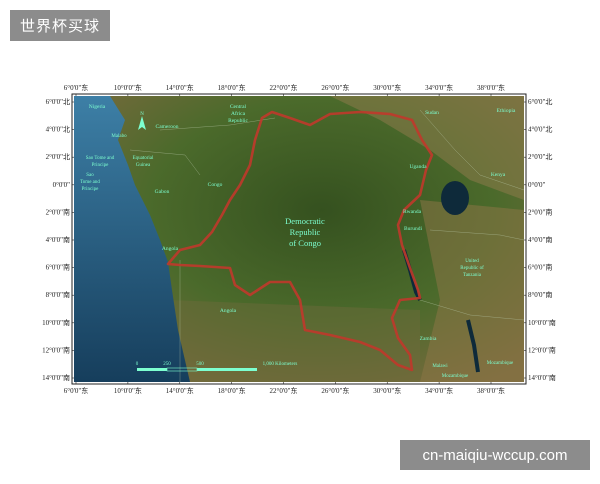  What do you see at coordinates (228, 311) in the screenshot?
I see `label-angola-south: Angola` at bounding box center [228, 311].